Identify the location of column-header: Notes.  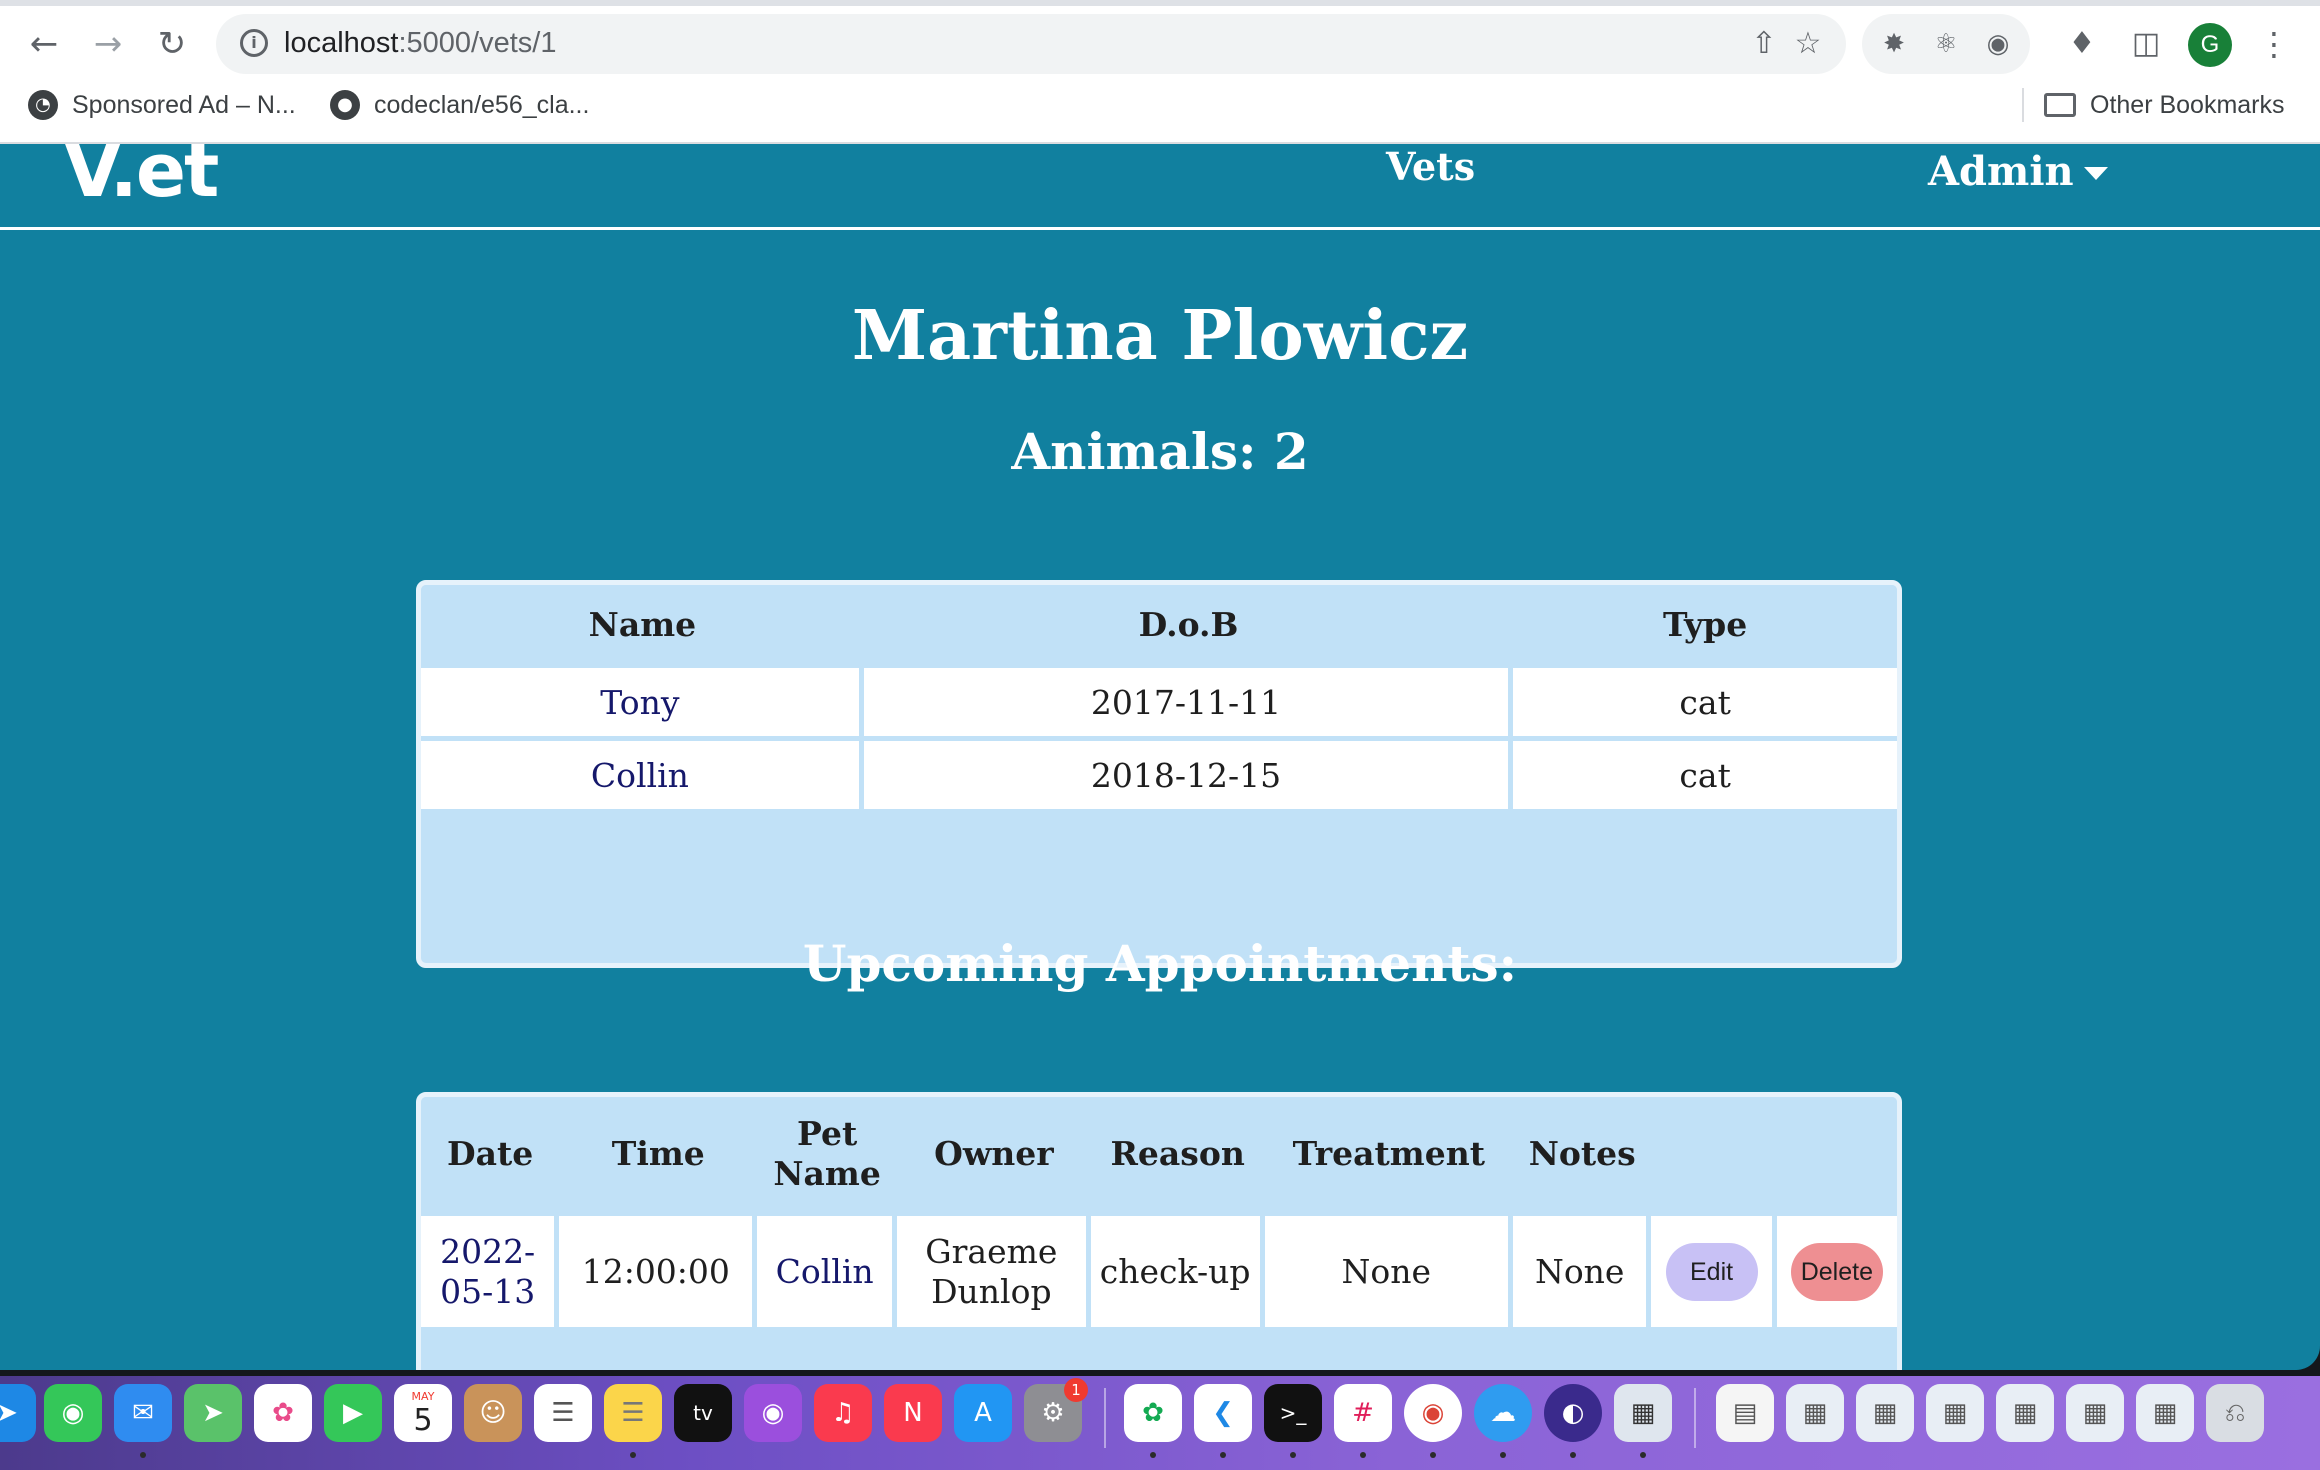
(1582, 1154).